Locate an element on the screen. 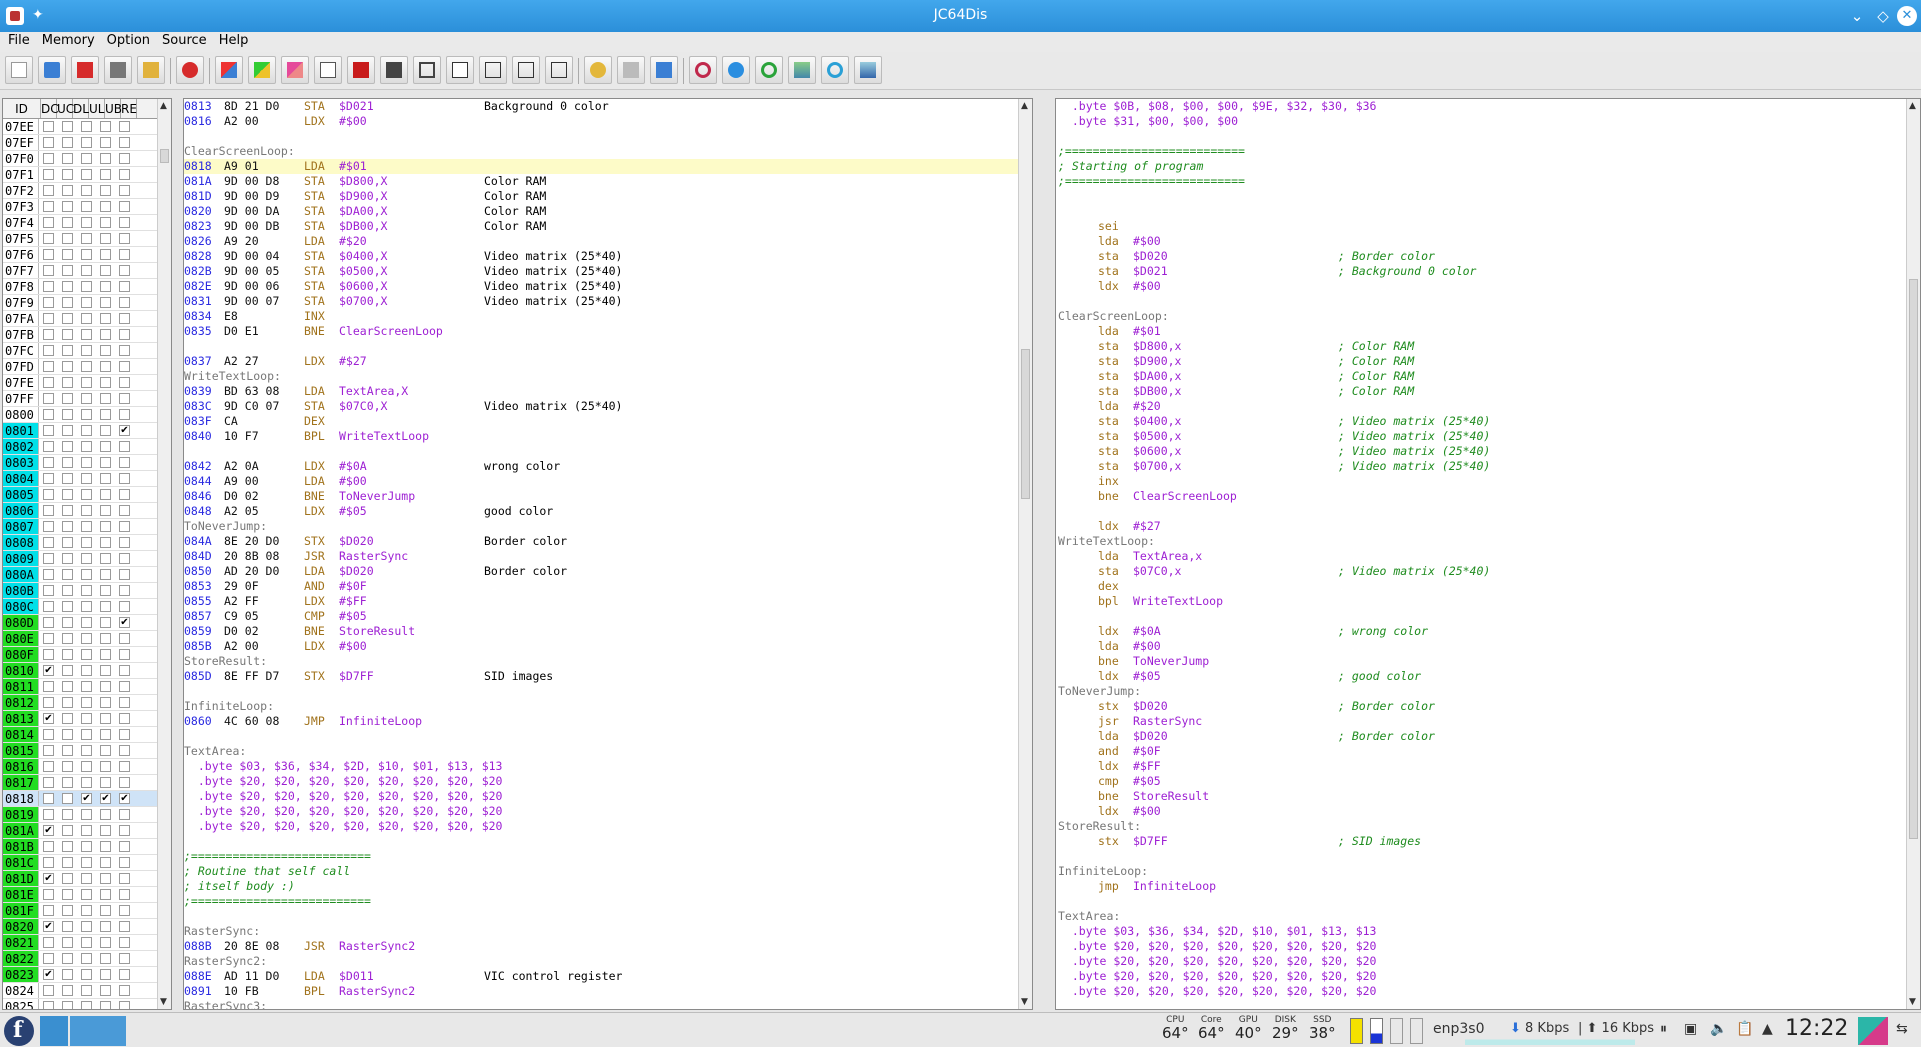  table-row: 080C is located at coordinates (87, 607).